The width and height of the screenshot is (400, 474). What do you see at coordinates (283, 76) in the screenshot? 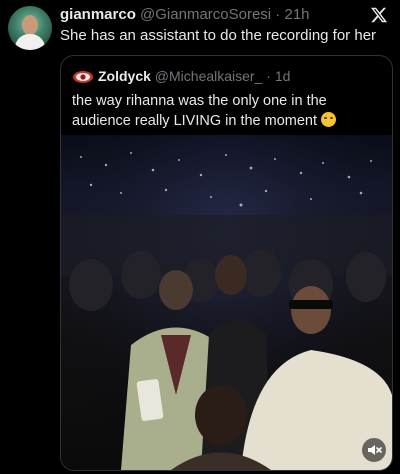
I see `quote-time: 1d` at bounding box center [283, 76].